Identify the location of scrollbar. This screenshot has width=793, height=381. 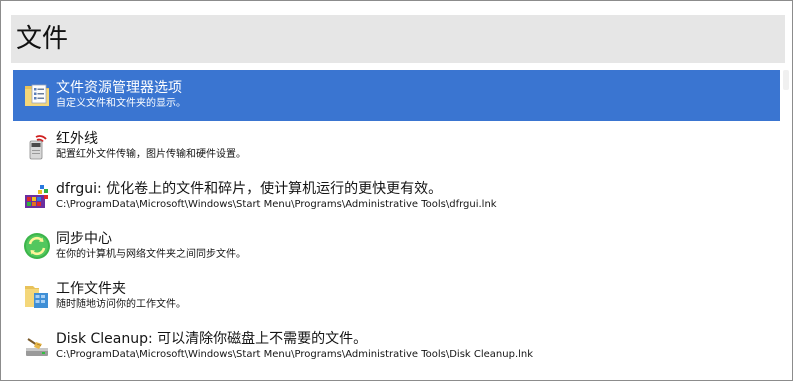
(786, 80).